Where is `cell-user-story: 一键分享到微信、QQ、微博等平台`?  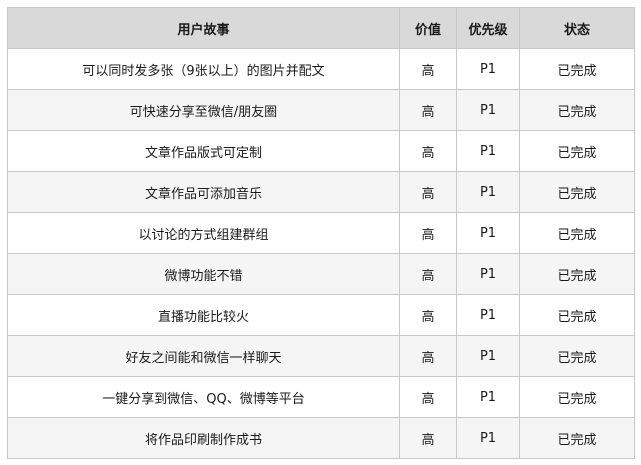 cell-user-story: 一键分享到微信、QQ、微博等平台 is located at coordinates (203, 397).